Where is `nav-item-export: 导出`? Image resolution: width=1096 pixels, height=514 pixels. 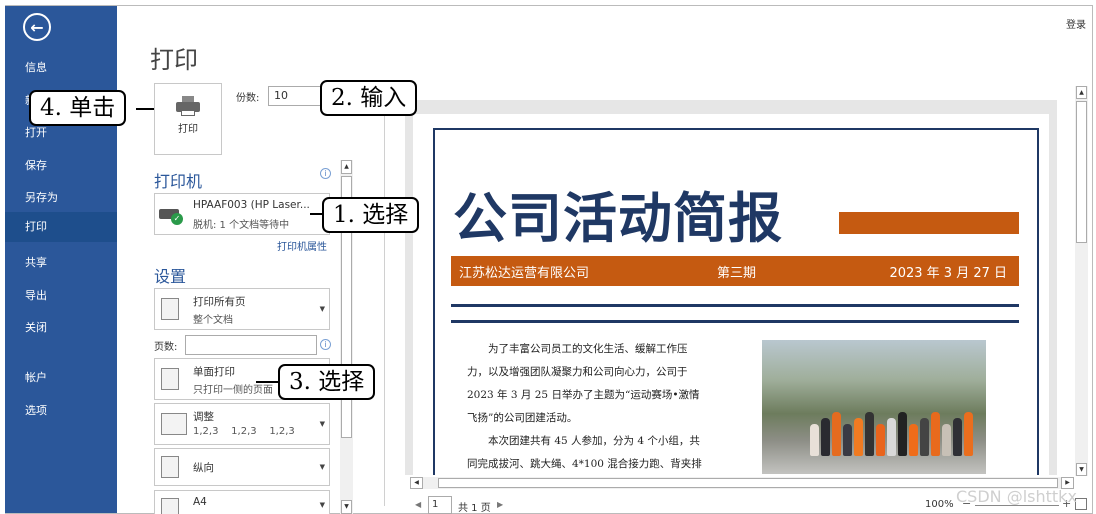 nav-item-export: 导出 is located at coordinates (61, 296).